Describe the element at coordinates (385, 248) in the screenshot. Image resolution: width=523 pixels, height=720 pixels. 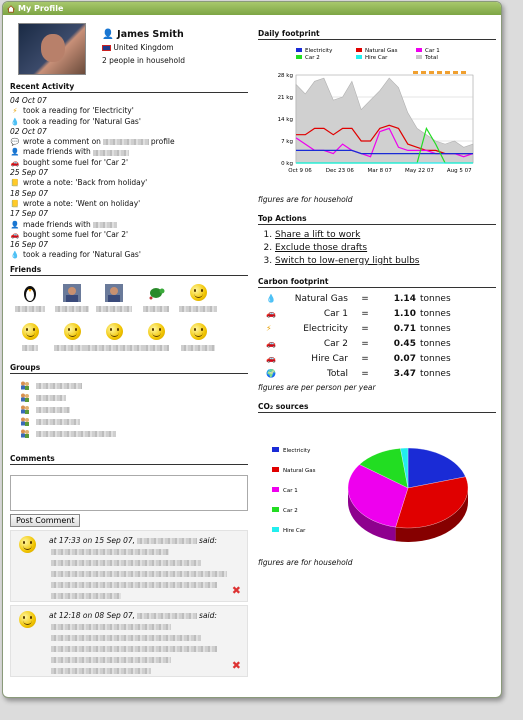
I see `top-action-item: Exclude those drafts` at that location.